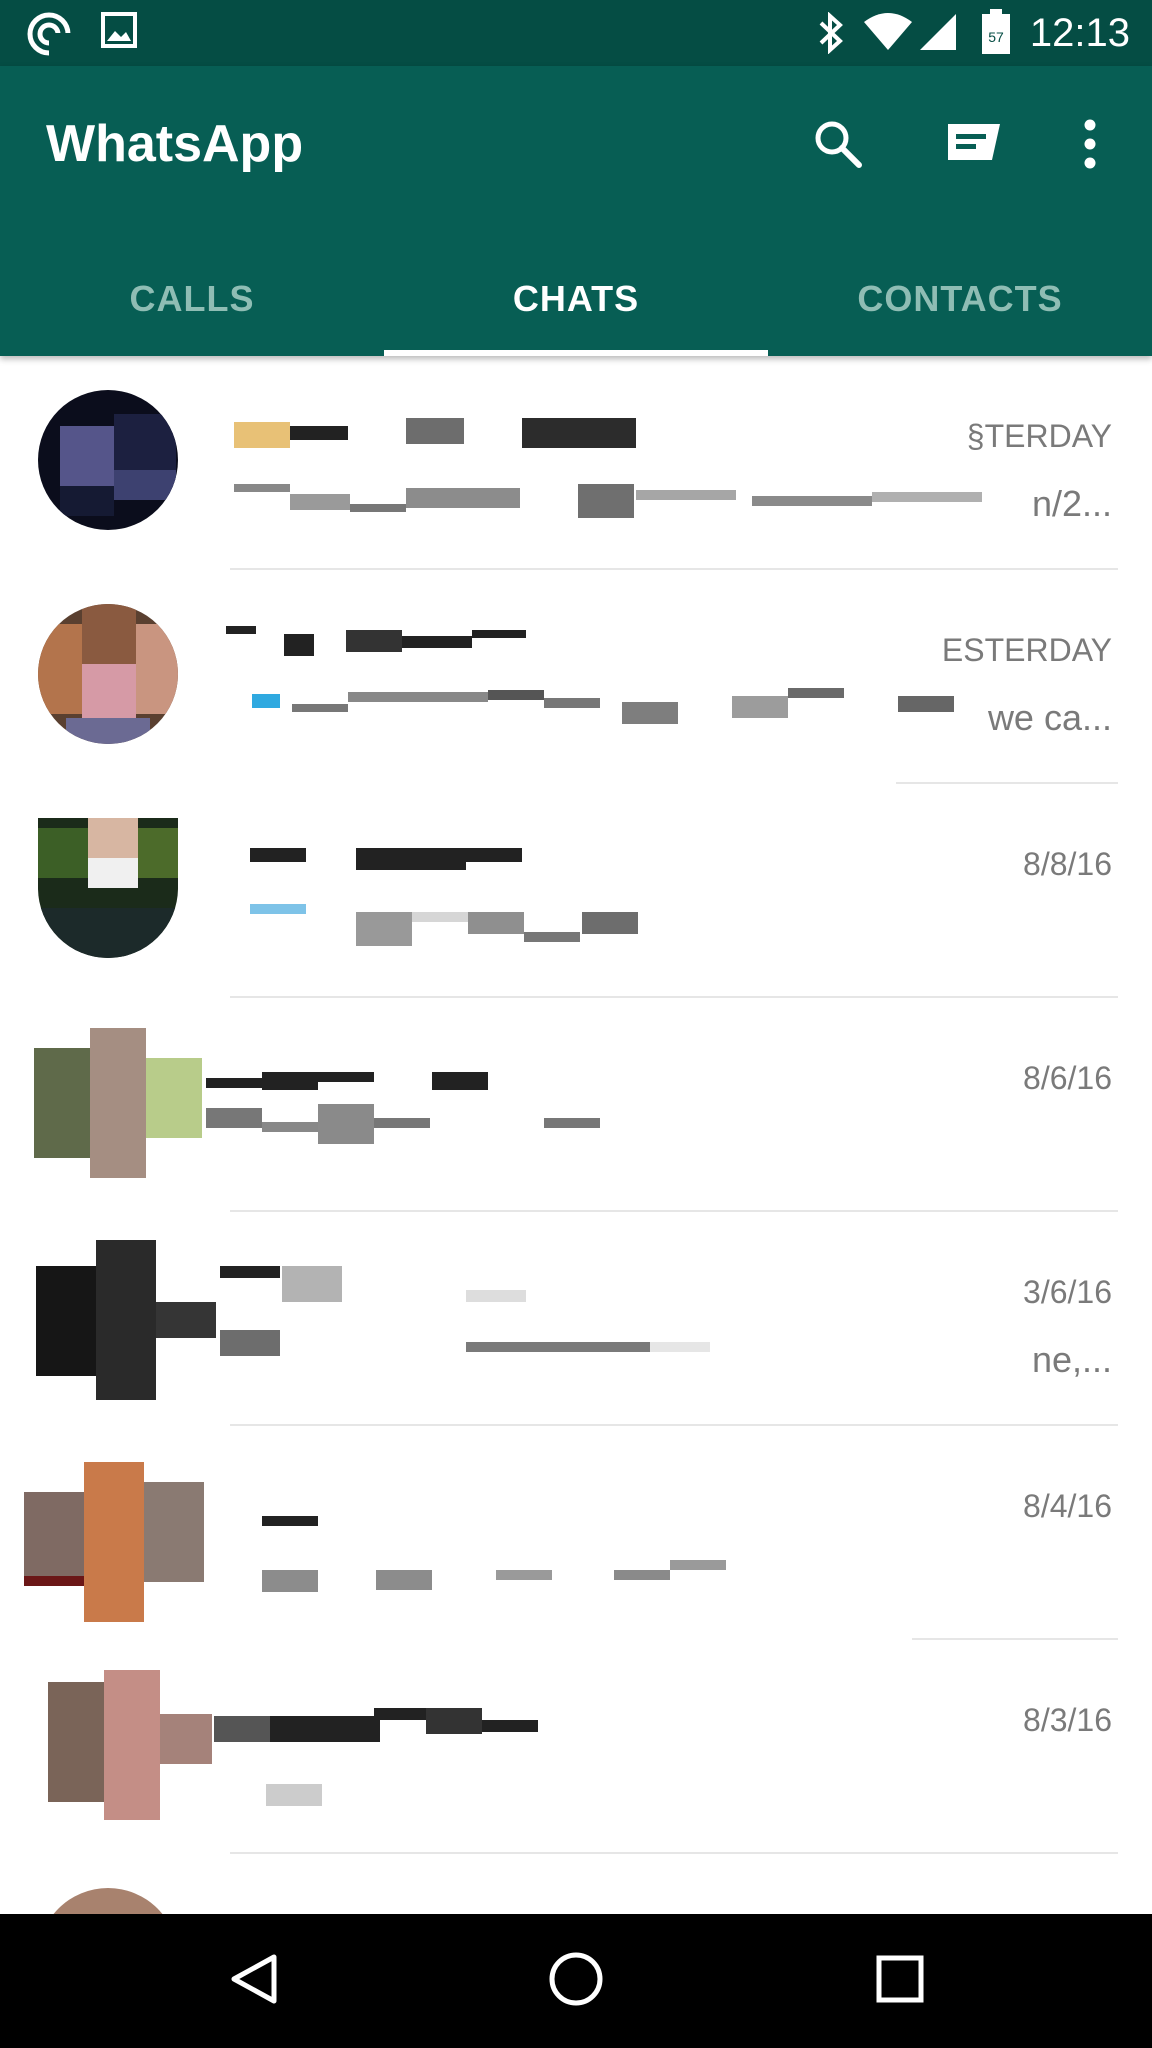  I want to click on chat-timestamp: §TERDAY, so click(1039, 436).